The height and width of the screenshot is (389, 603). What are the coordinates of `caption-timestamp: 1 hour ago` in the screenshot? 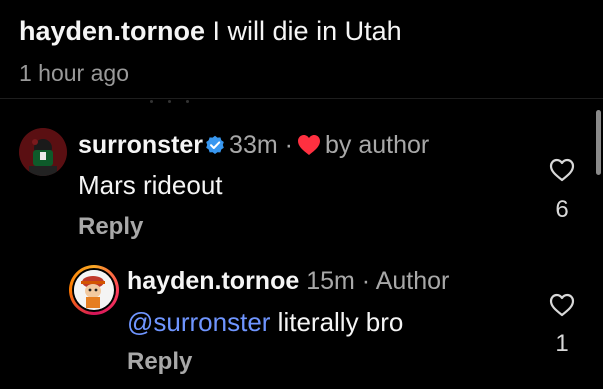 It's located at (74, 73).